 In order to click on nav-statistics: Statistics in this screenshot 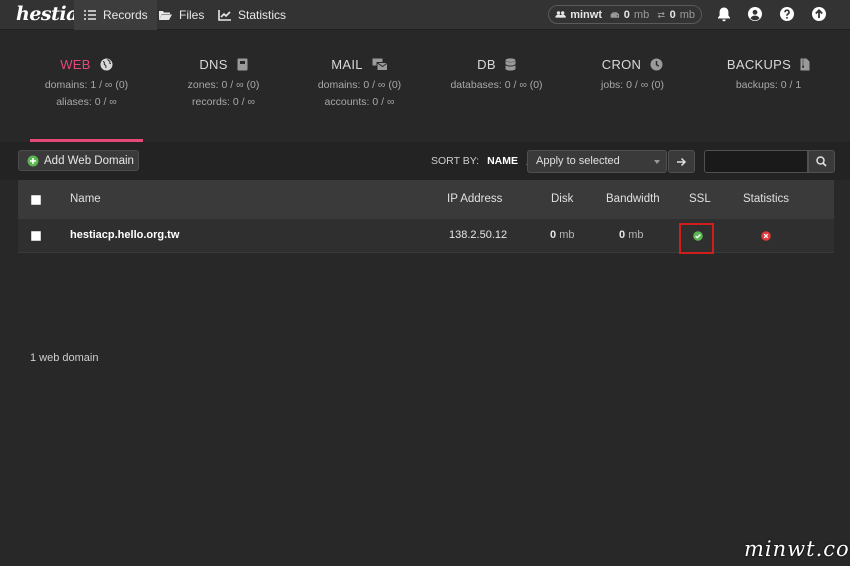, I will do `click(252, 15)`.